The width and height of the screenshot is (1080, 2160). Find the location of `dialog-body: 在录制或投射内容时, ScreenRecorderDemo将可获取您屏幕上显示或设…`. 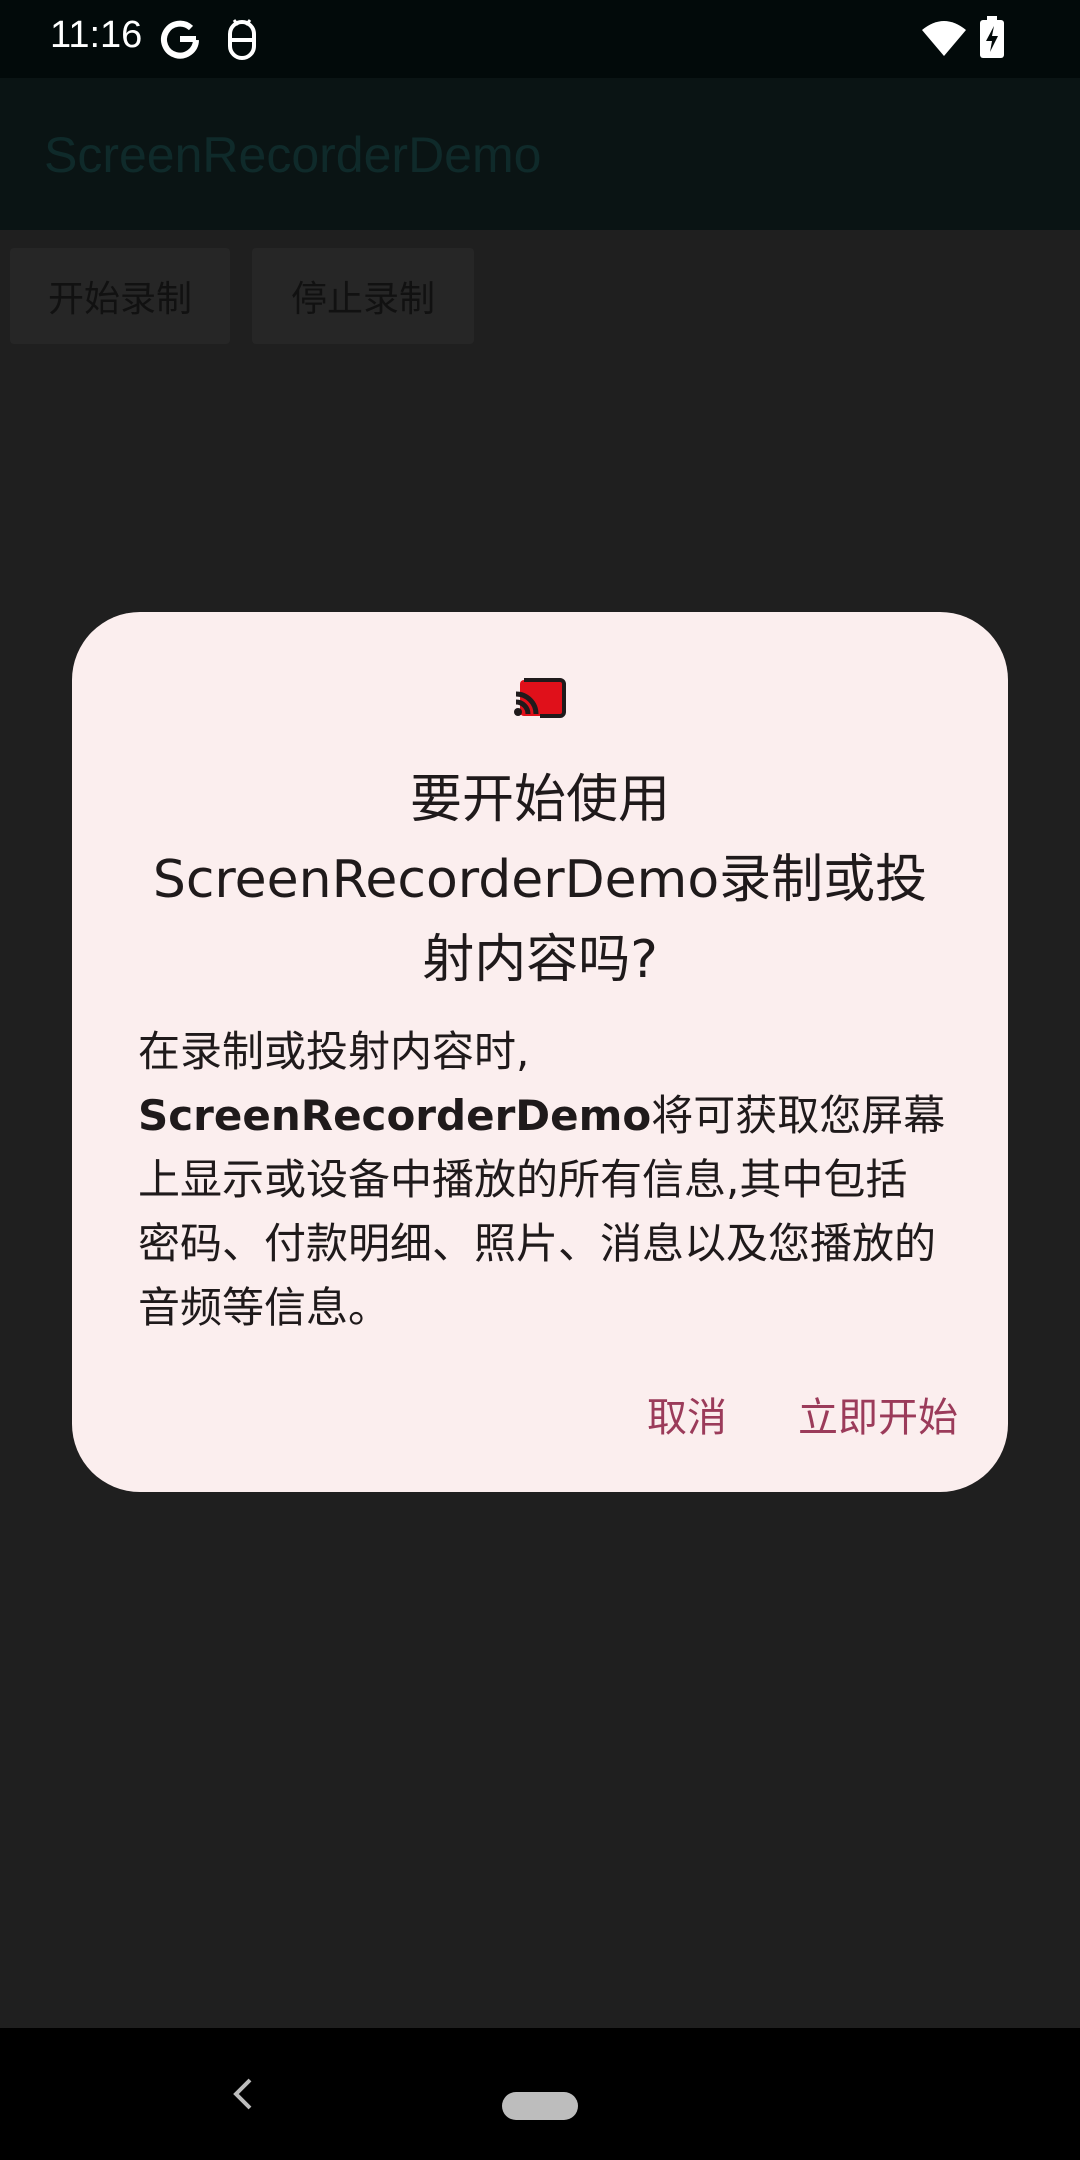

dialog-body: 在录制或投射内容时, ScreenRecorderDemo将可获取您屏幕上显示或设… is located at coordinates (543, 1180).